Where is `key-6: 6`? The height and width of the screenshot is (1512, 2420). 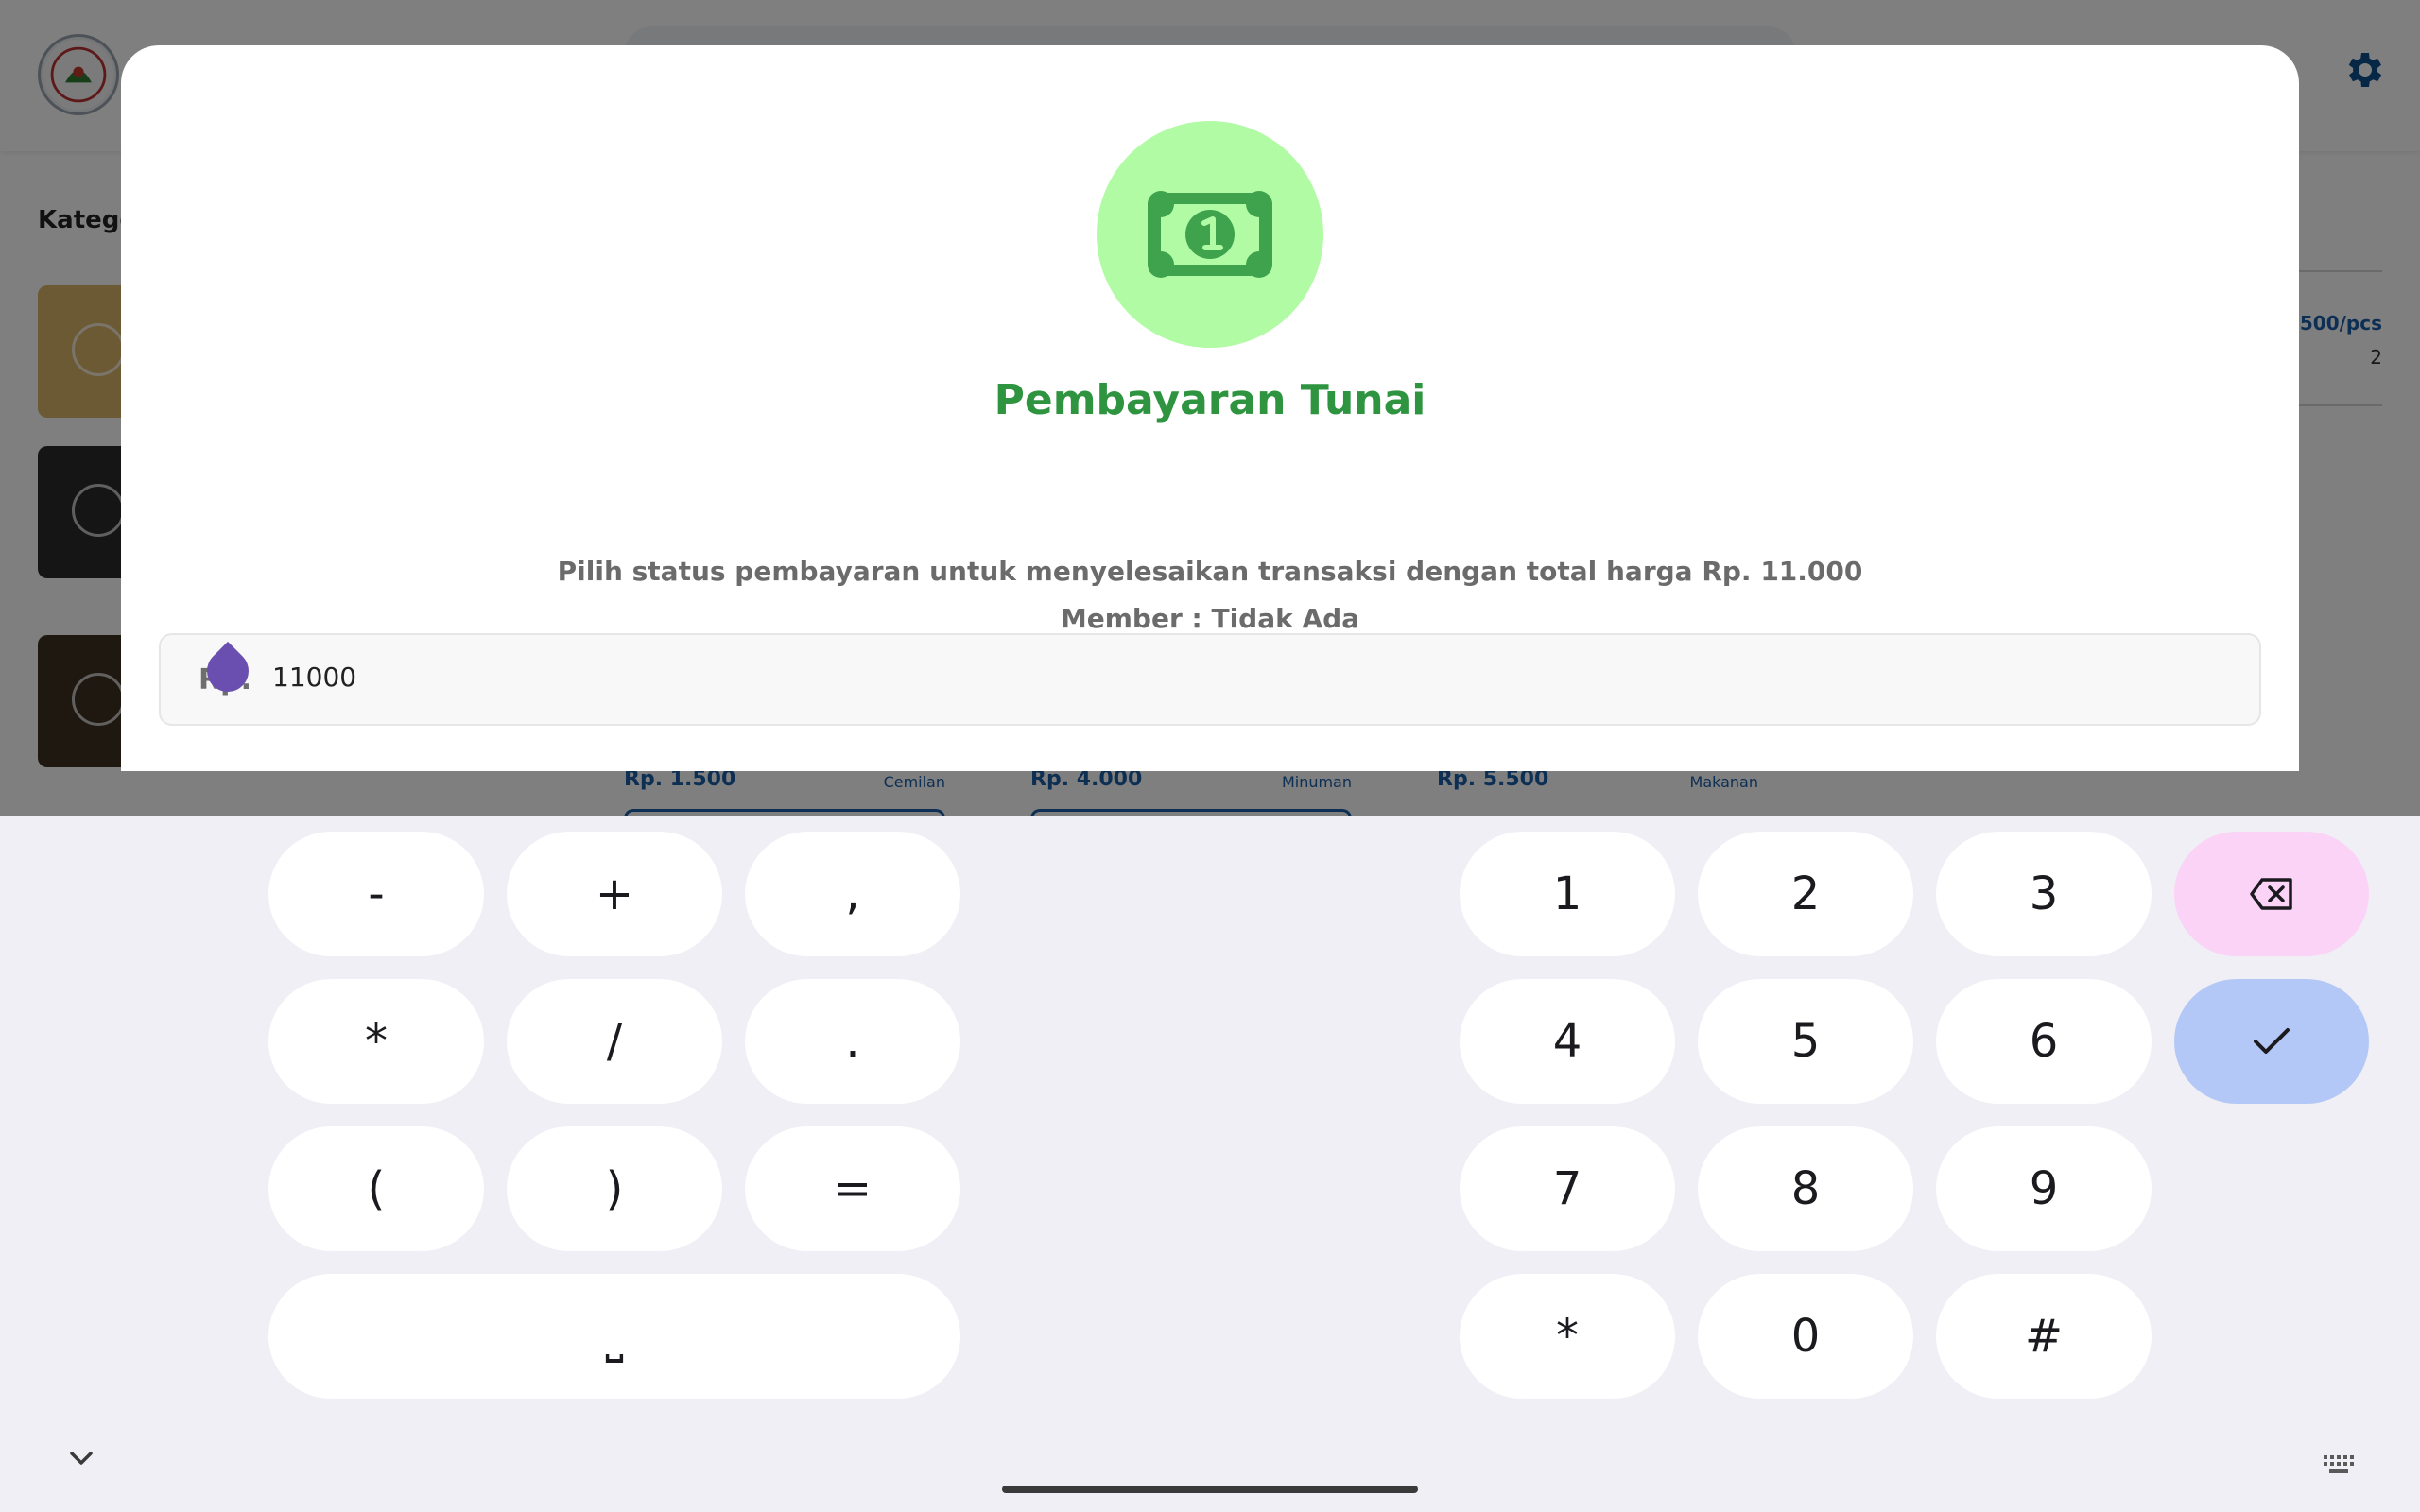
key-6: 6 is located at coordinates (2044, 1041).